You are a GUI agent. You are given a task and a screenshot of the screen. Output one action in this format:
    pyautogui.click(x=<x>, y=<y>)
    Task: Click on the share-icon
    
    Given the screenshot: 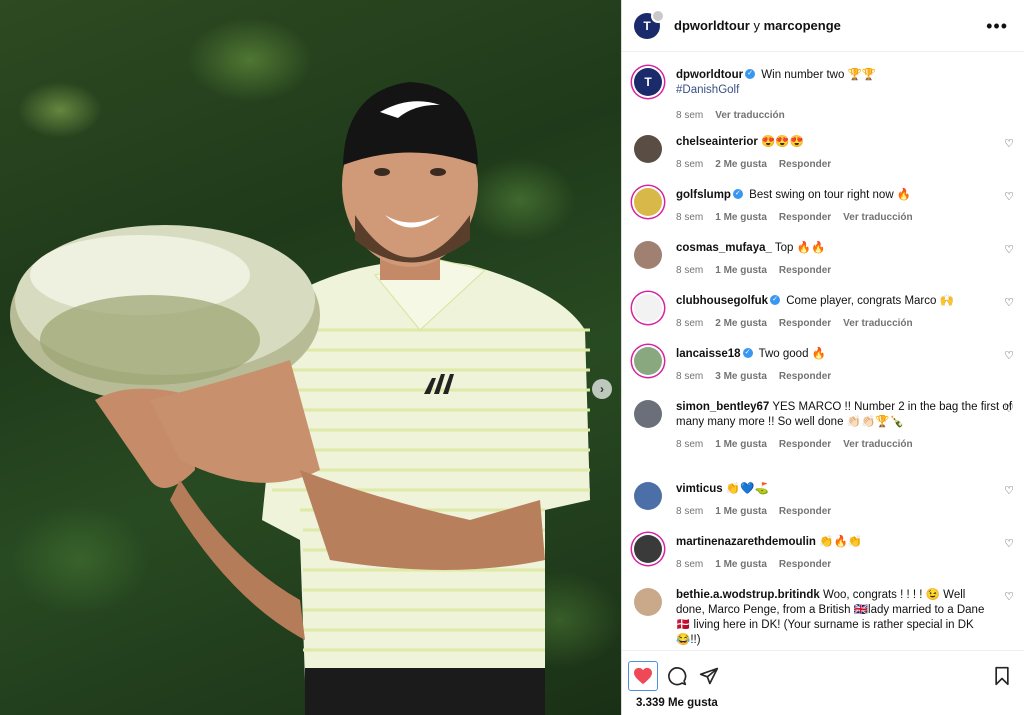 What is the action you would take?
    pyautogui.click(x=709, y=676)
    